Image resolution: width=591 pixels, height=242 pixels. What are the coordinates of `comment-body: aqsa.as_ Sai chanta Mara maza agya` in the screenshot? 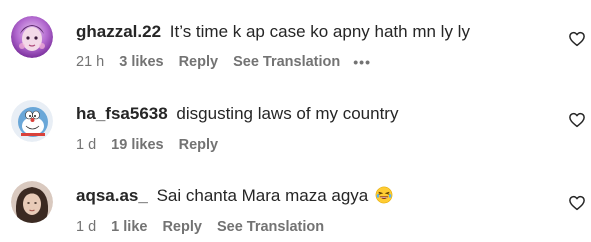 It's located at (234, 196).